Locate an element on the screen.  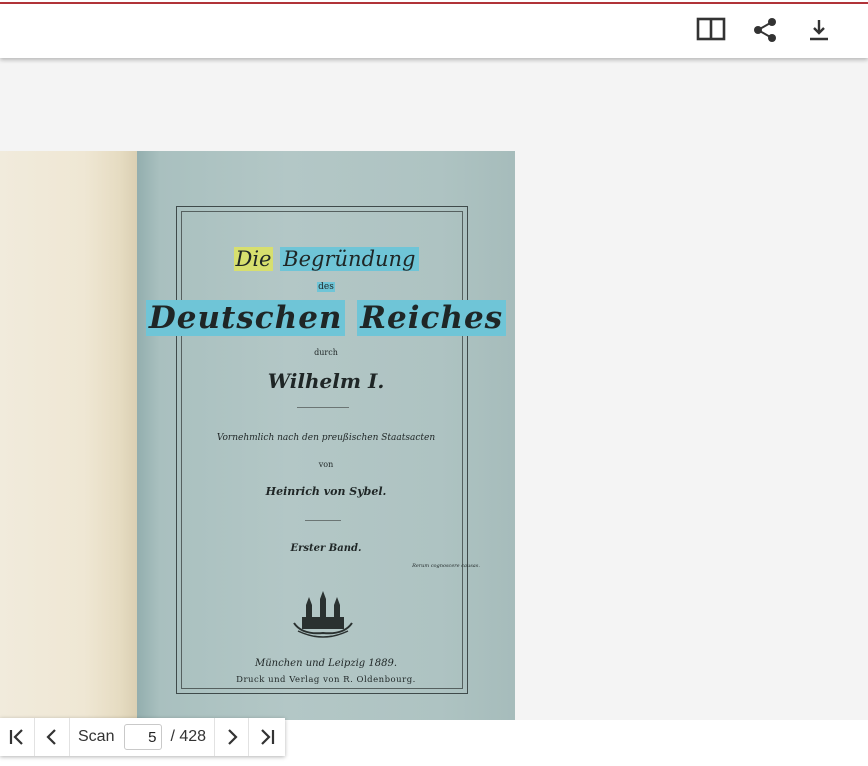
author: Heinrich von Sybel. is located at coordinates (326, 491).